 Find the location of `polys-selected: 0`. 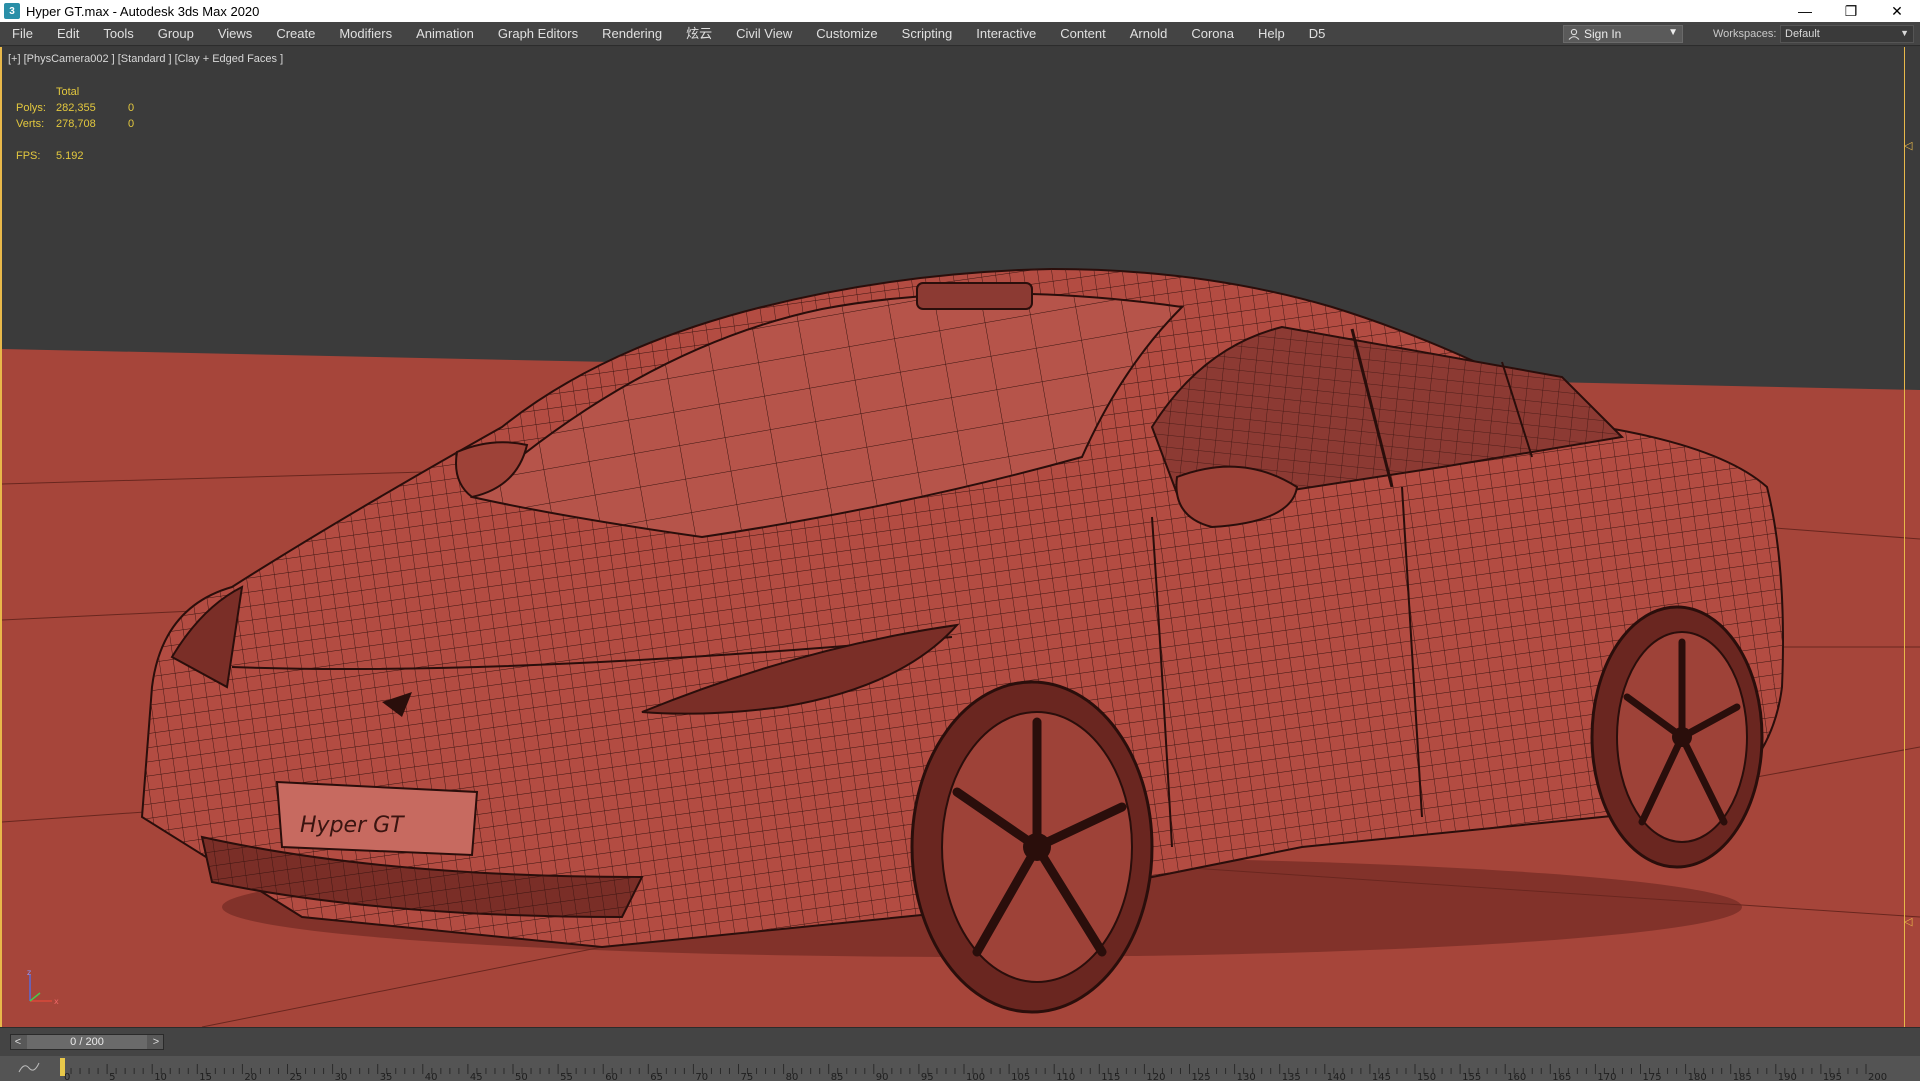

polys-selected: 0 is located at coordinates (131, 108).